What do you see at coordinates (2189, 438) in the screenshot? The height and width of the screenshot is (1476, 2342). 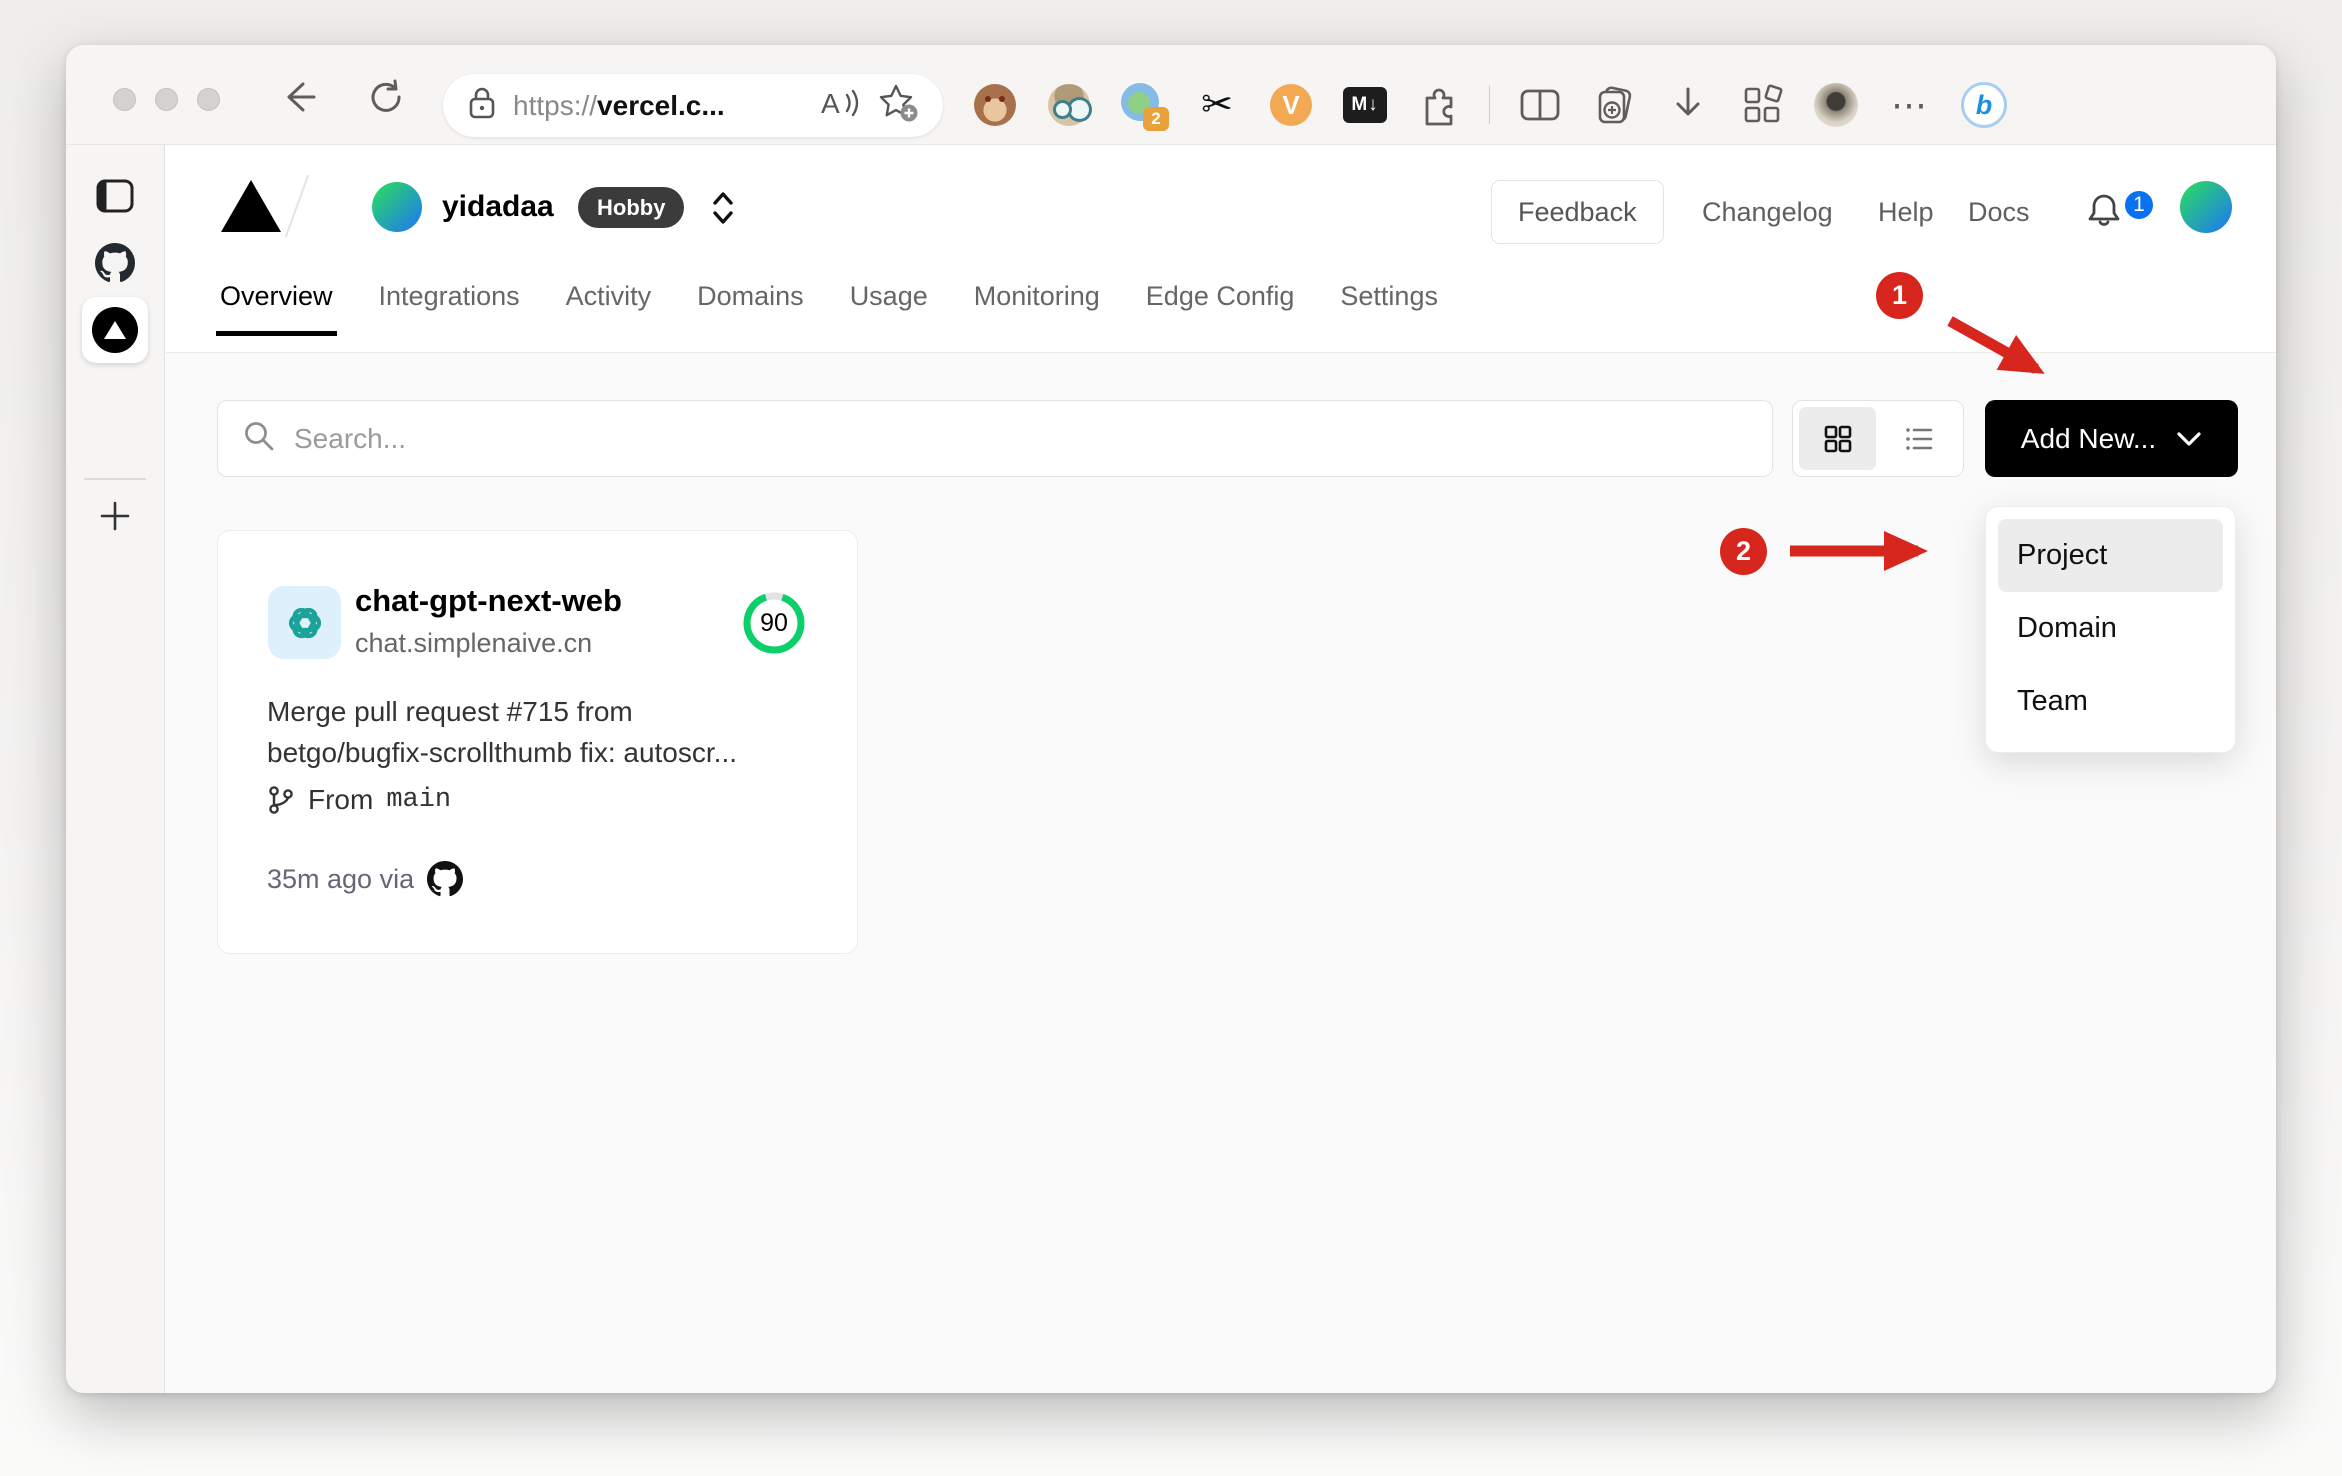 I see `chevron-down-icon` at bounding box center [2189, 438].